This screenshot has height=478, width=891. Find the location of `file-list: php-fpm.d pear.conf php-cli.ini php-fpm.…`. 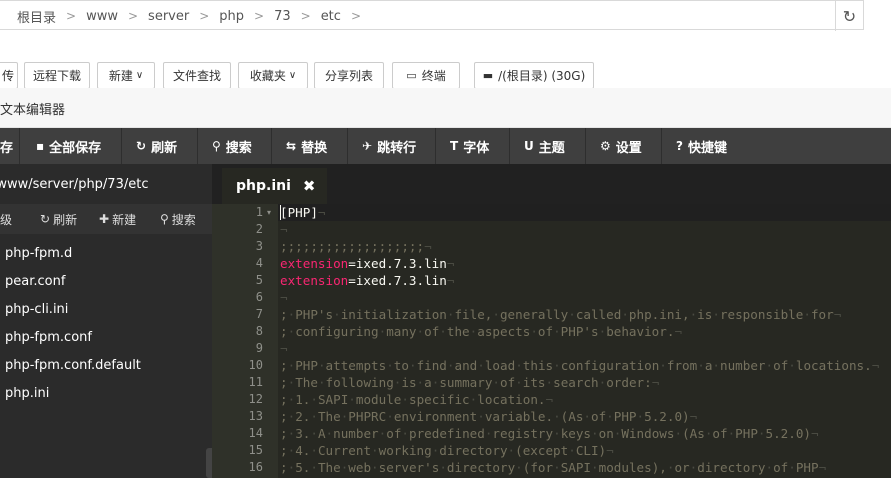

file-list: php-fpm.d pear.conf php-cli.ini php-fpm.… is located at coordinates (106, 324).